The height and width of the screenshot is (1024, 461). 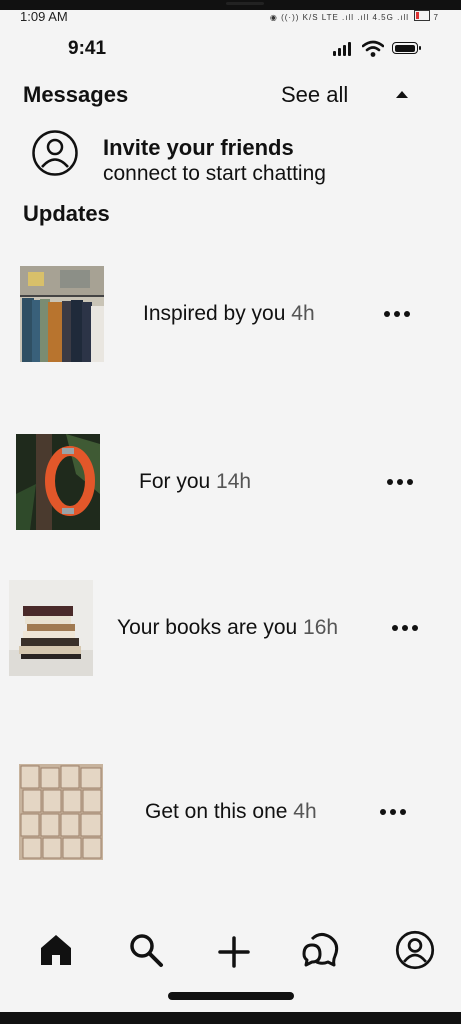 I want to click on nav-home, so click(x=56, y=950).